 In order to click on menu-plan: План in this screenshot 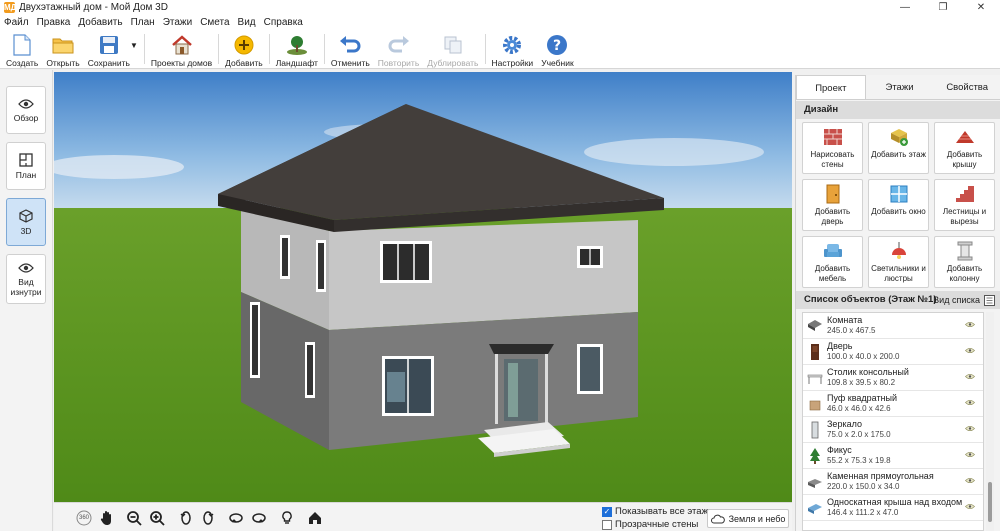, I will do `click(143, 22)`.